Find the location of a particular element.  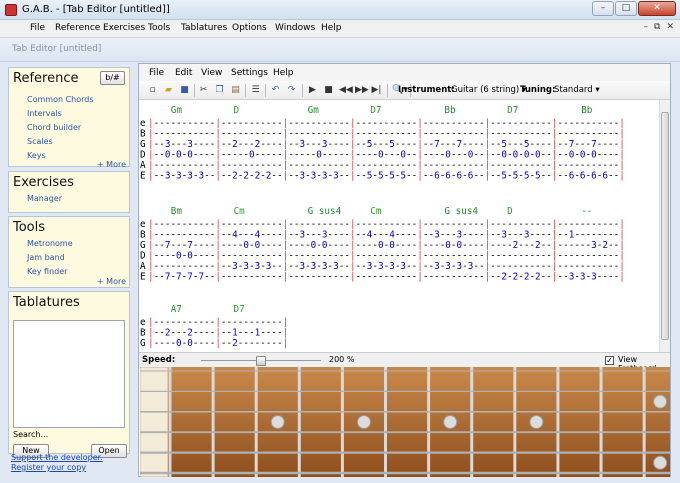

minimize-button: – is located at coordinates (603, 8).